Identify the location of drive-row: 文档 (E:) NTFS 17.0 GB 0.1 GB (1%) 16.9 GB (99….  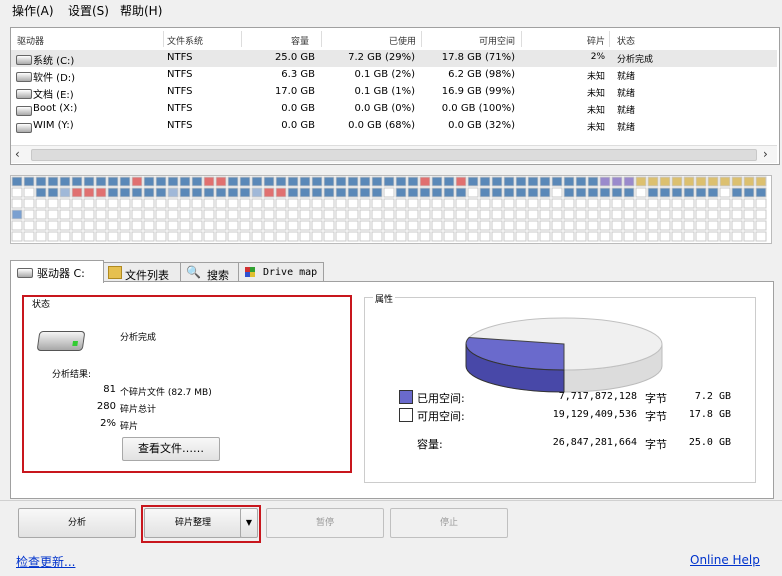
(394, 92).